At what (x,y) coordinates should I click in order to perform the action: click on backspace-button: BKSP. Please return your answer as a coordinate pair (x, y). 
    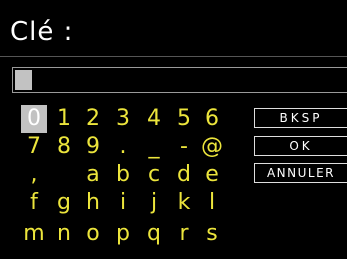
    Looking at the image, I should click on (300, 118).